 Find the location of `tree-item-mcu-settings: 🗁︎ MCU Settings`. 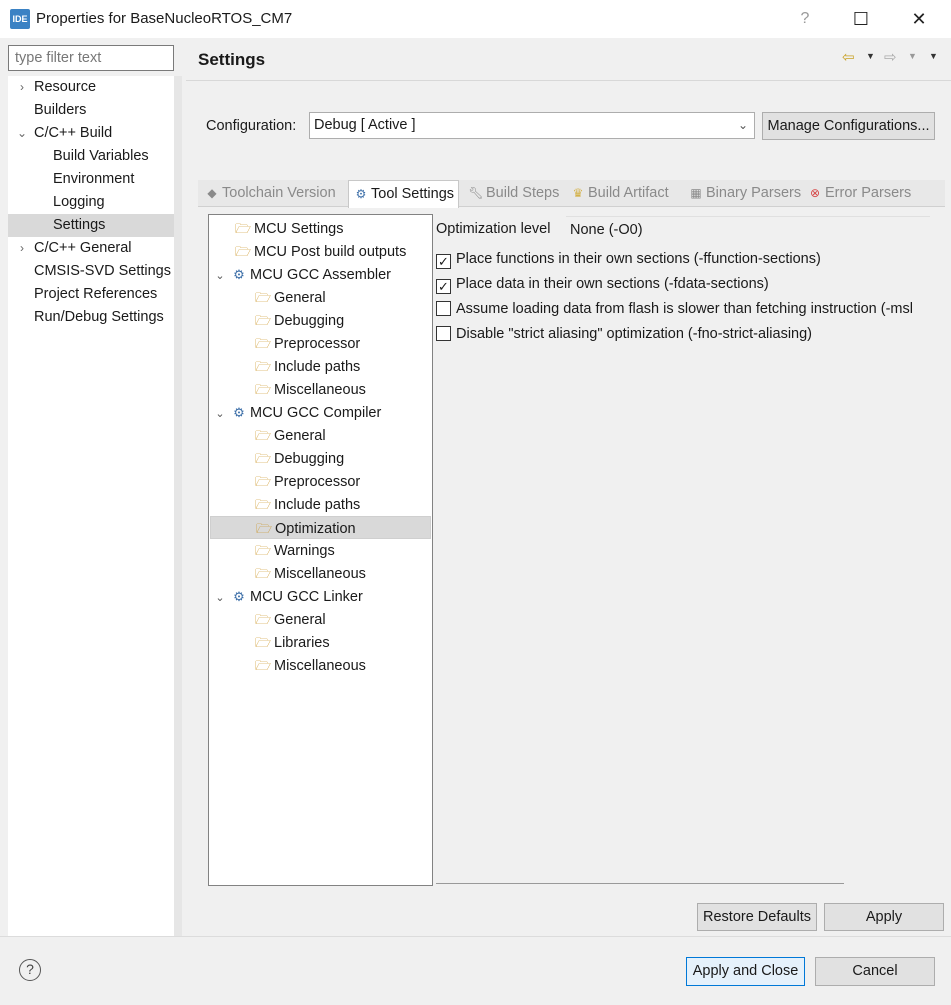

tree-item-mcu-settings: 🗁︎ MCU Settings is located at coordinates (289, 228).